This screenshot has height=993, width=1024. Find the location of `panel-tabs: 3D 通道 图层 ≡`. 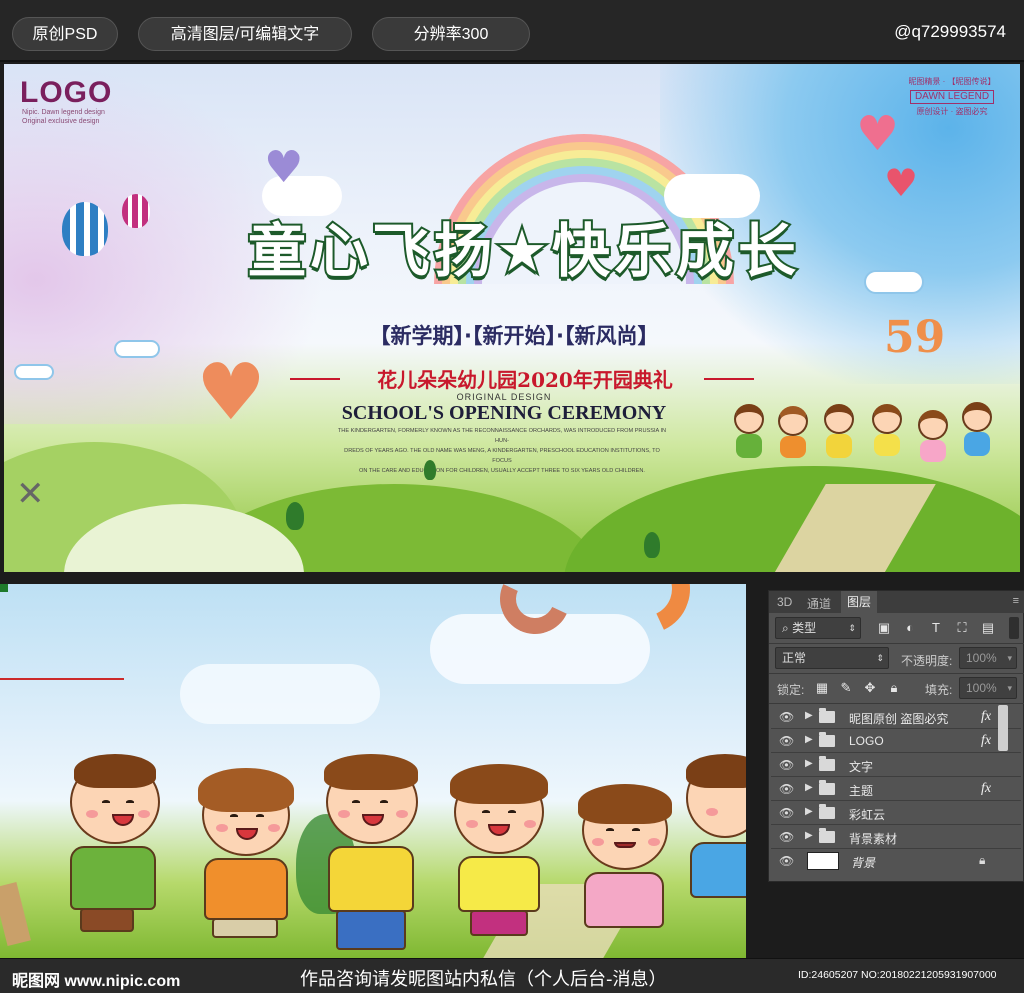

panel-tabs: 3D 通道 图层 ≡ is located at coordinates (896, 602).